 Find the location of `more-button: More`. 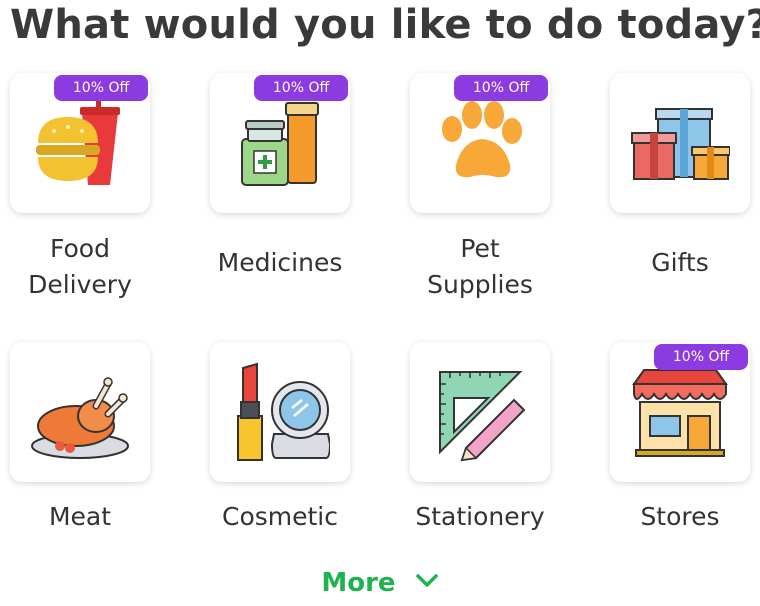

more-button: More is located at coordinates (380, 583).